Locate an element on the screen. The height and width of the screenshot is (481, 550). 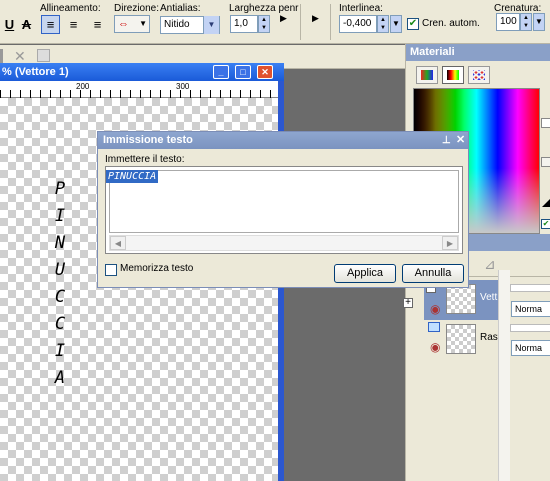
stroke-width-input: 1,0 is located at coordinates (244, 24).